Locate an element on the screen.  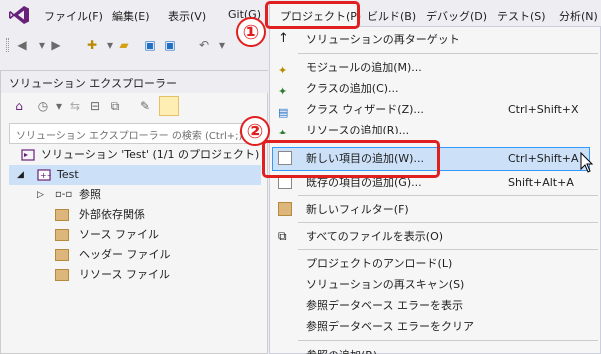
annotation-step-1: ① is located at coordinates (251, 32).